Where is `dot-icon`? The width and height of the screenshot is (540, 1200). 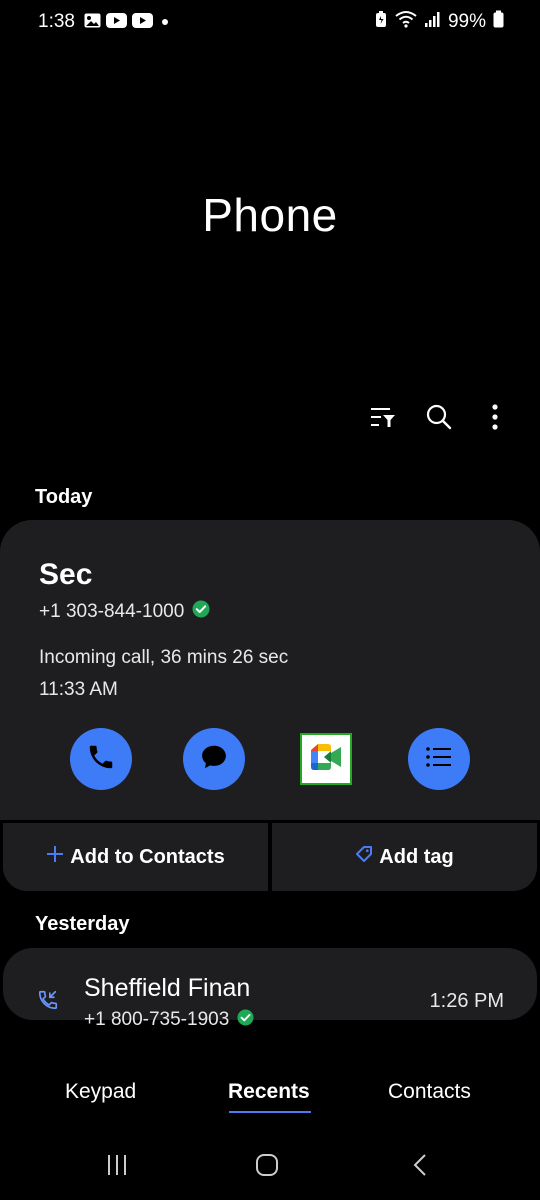 dot-icon is located at coordinates (164, 23).